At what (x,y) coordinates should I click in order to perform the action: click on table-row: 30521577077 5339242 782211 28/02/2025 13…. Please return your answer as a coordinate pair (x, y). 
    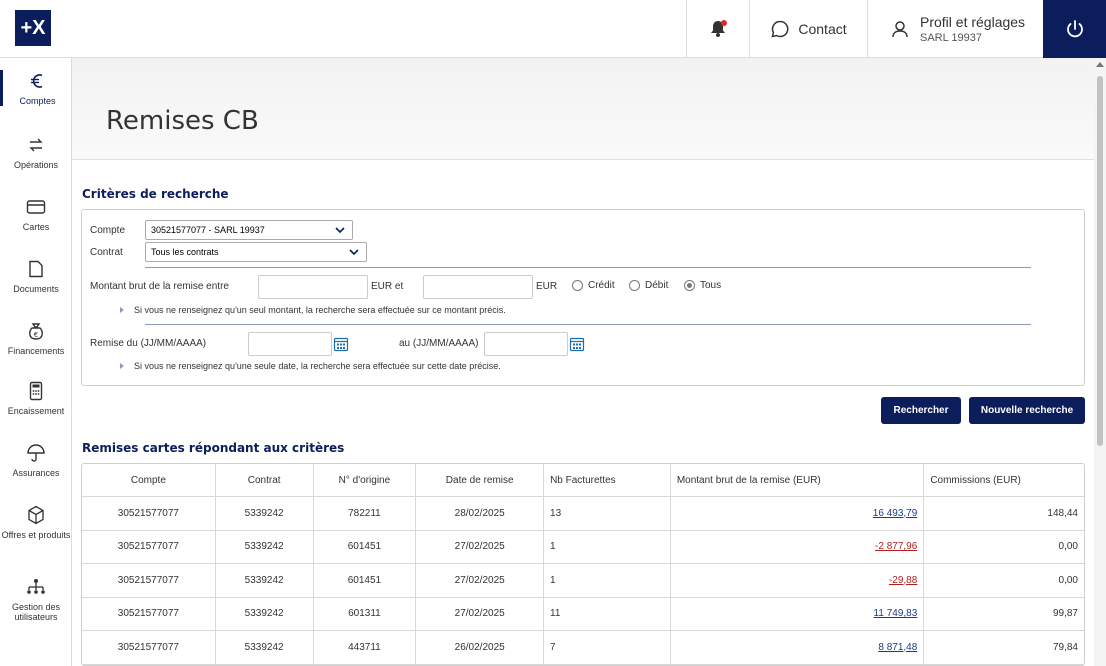
    Looking at the image, I should click on (583, 514).